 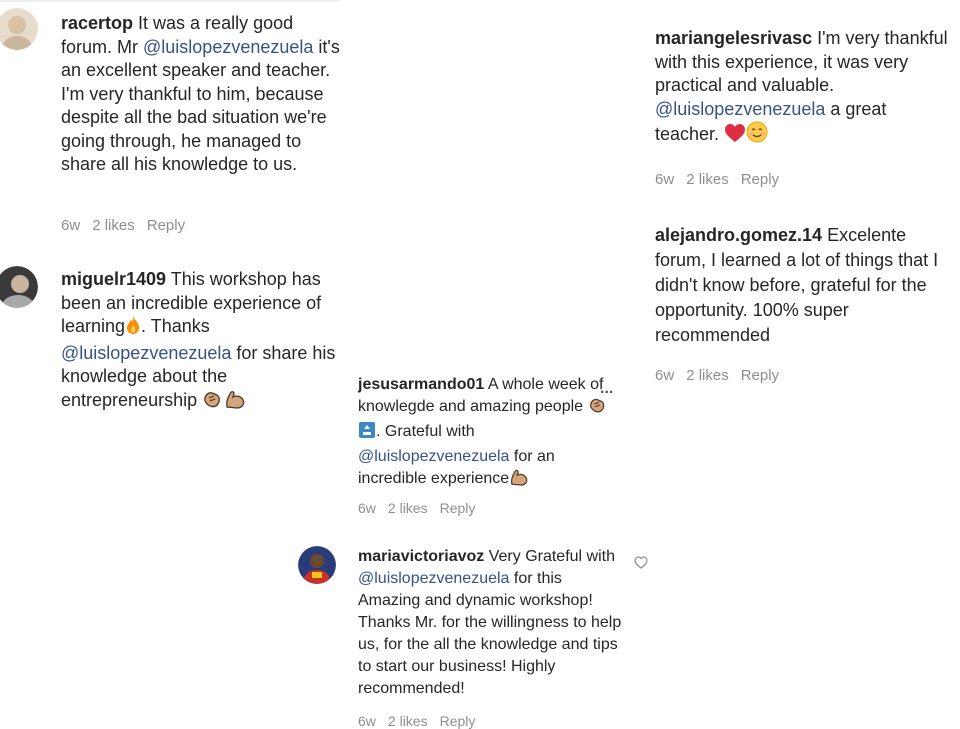 What do you see at coordinates (549, 556) in the screenshot?
I see `comment-text-part: Very Grateful with` at bounding box center [549, 556].